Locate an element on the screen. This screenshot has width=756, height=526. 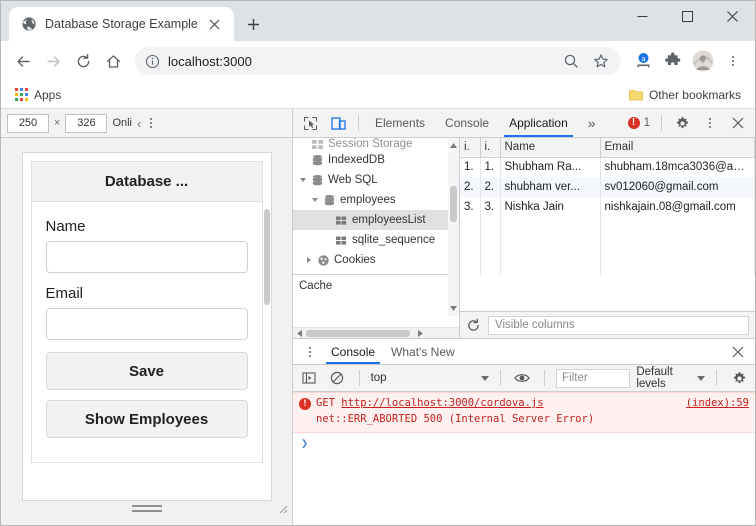
tree-item-cookies: Cookies is located at coordinates (376, 260).